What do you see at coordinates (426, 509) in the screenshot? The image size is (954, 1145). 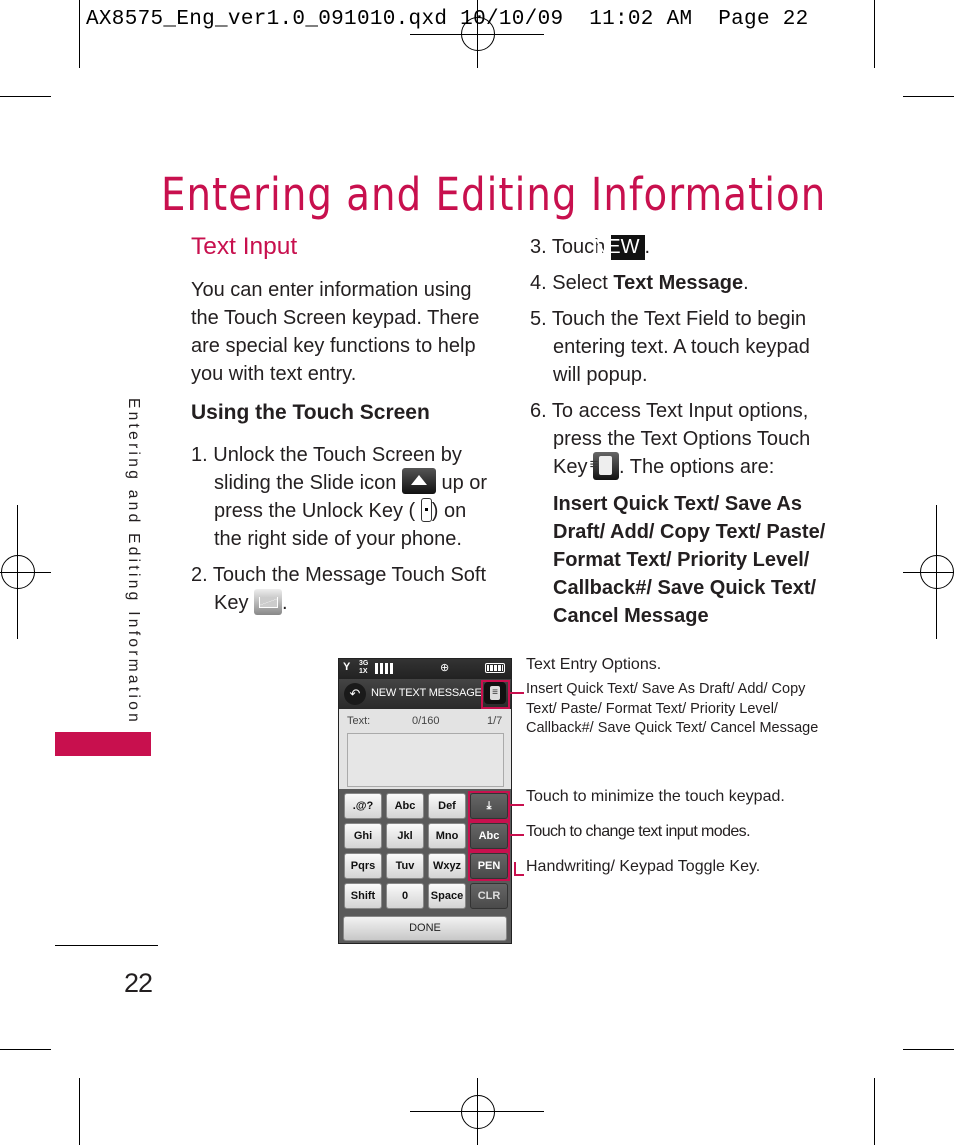 I see `unlock-key-icon` at bounding box center [426, 509].